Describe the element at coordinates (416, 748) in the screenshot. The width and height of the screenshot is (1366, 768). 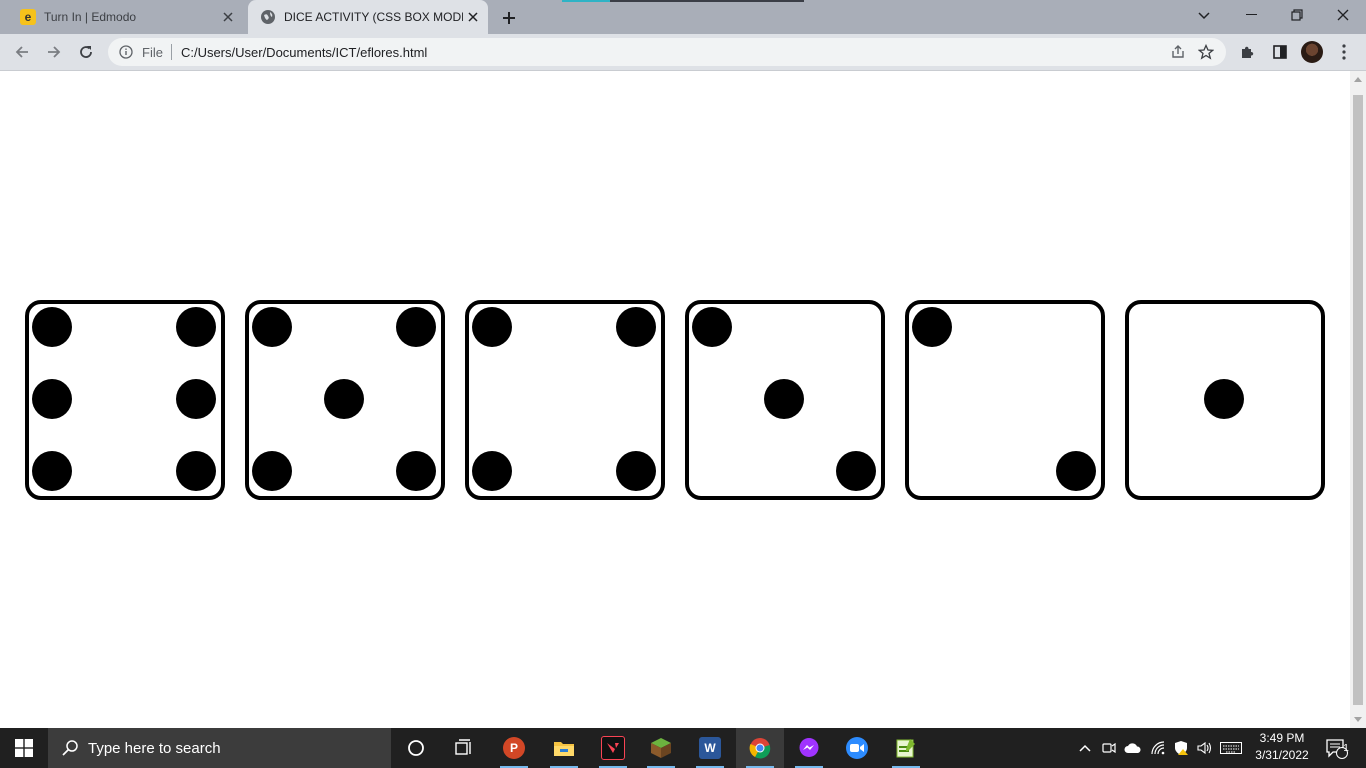
I see `cortana-icon` at that location.